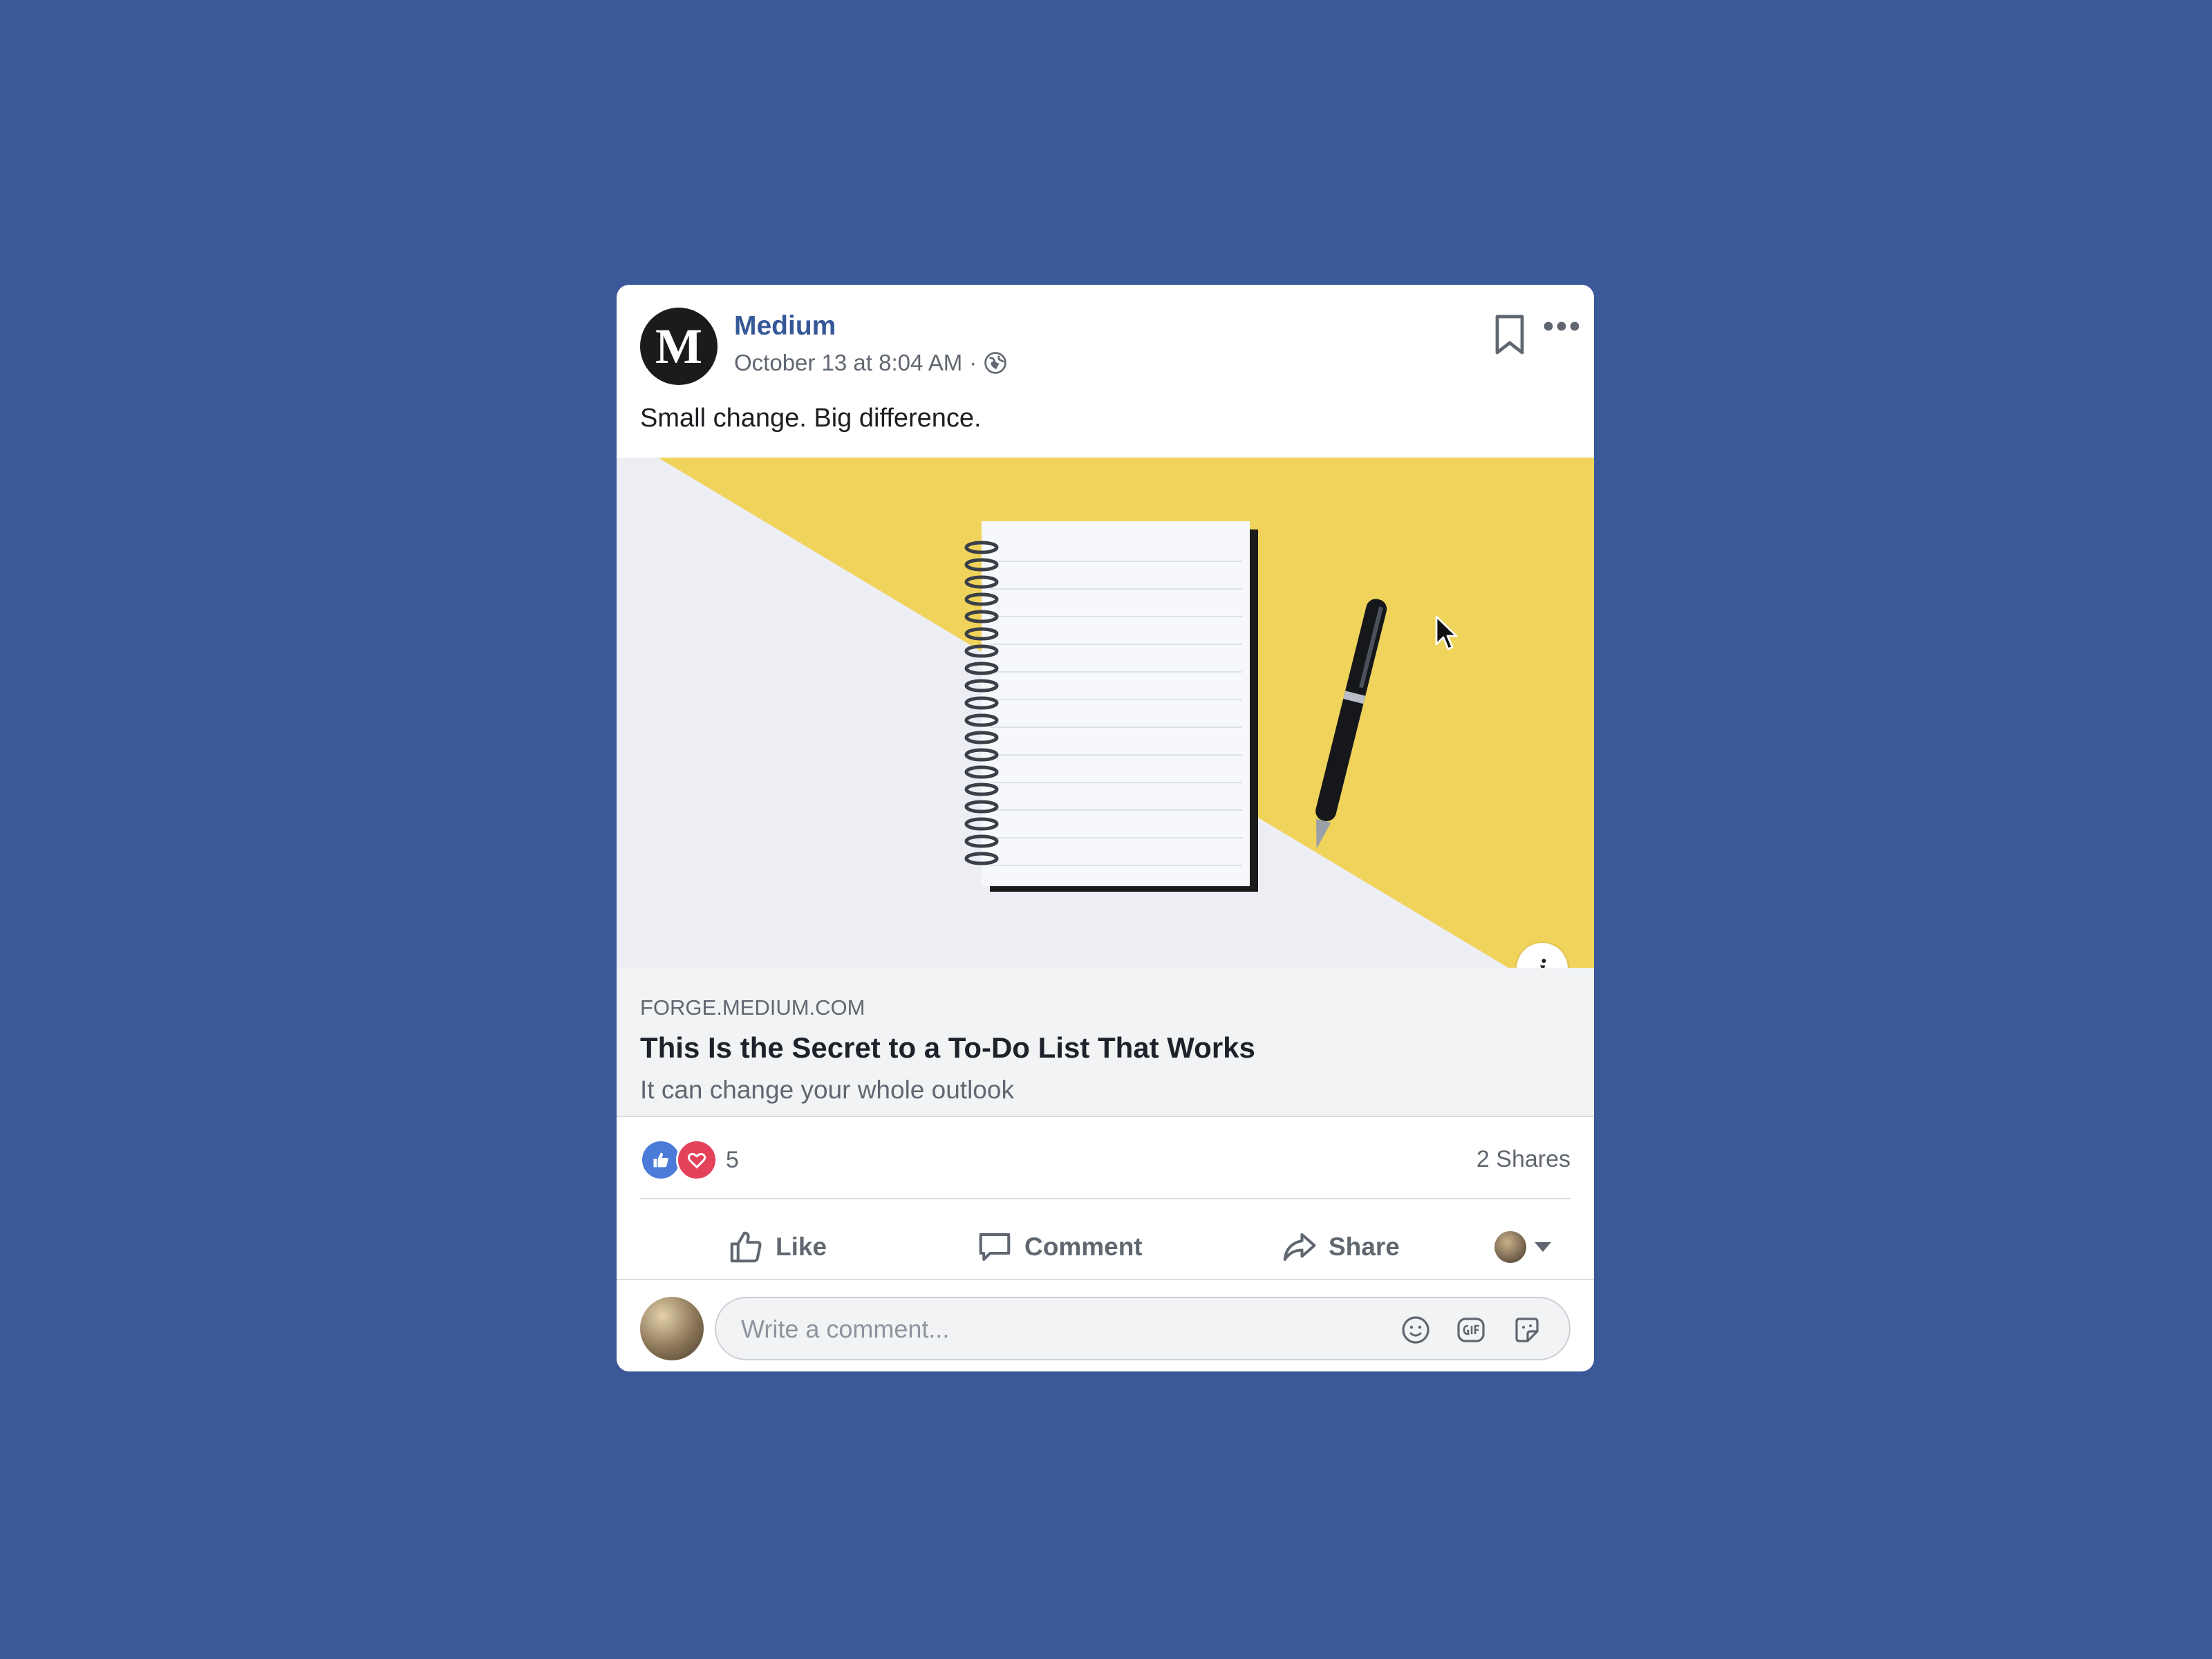 This screenshot has width=2212, height=1659. Describe the element at coordinates (1471, 1330) in the screenshot. I see `gif-icon` at that location.